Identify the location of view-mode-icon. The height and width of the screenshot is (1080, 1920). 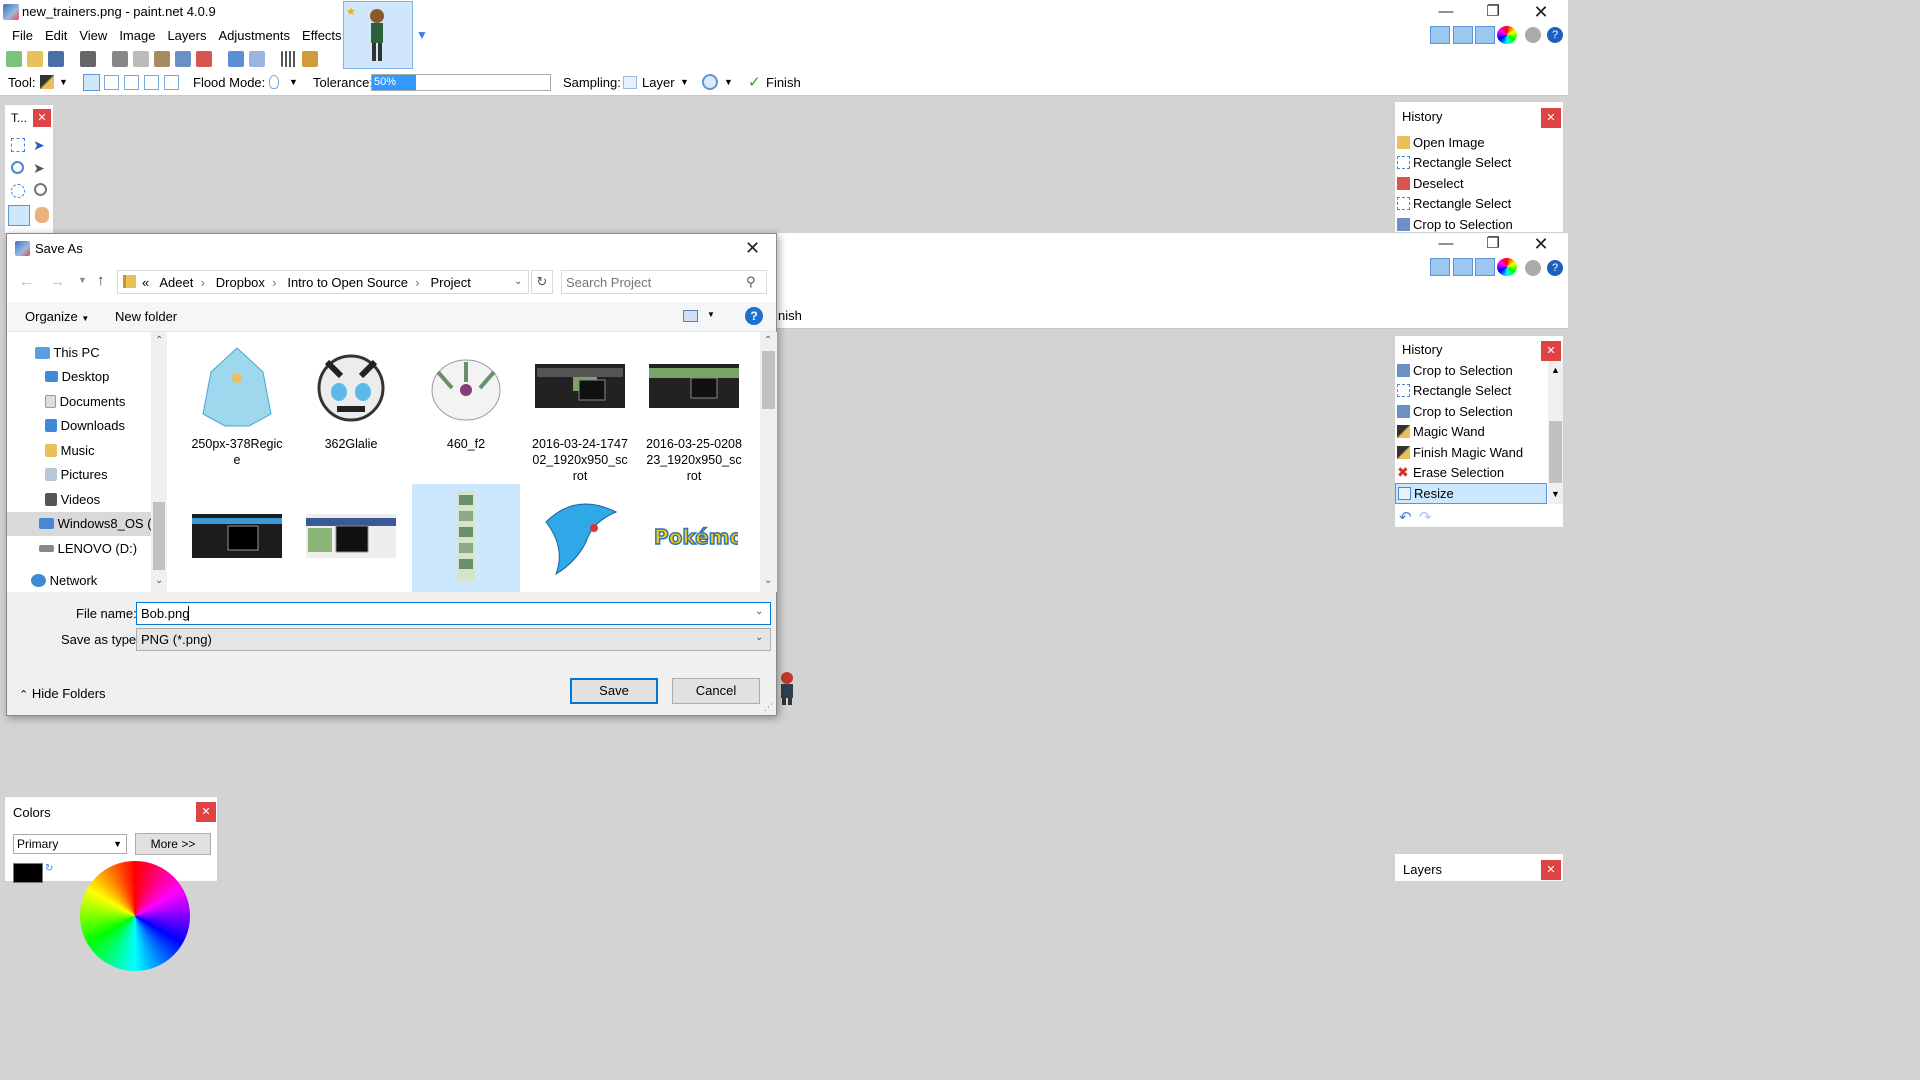
(690, 316).